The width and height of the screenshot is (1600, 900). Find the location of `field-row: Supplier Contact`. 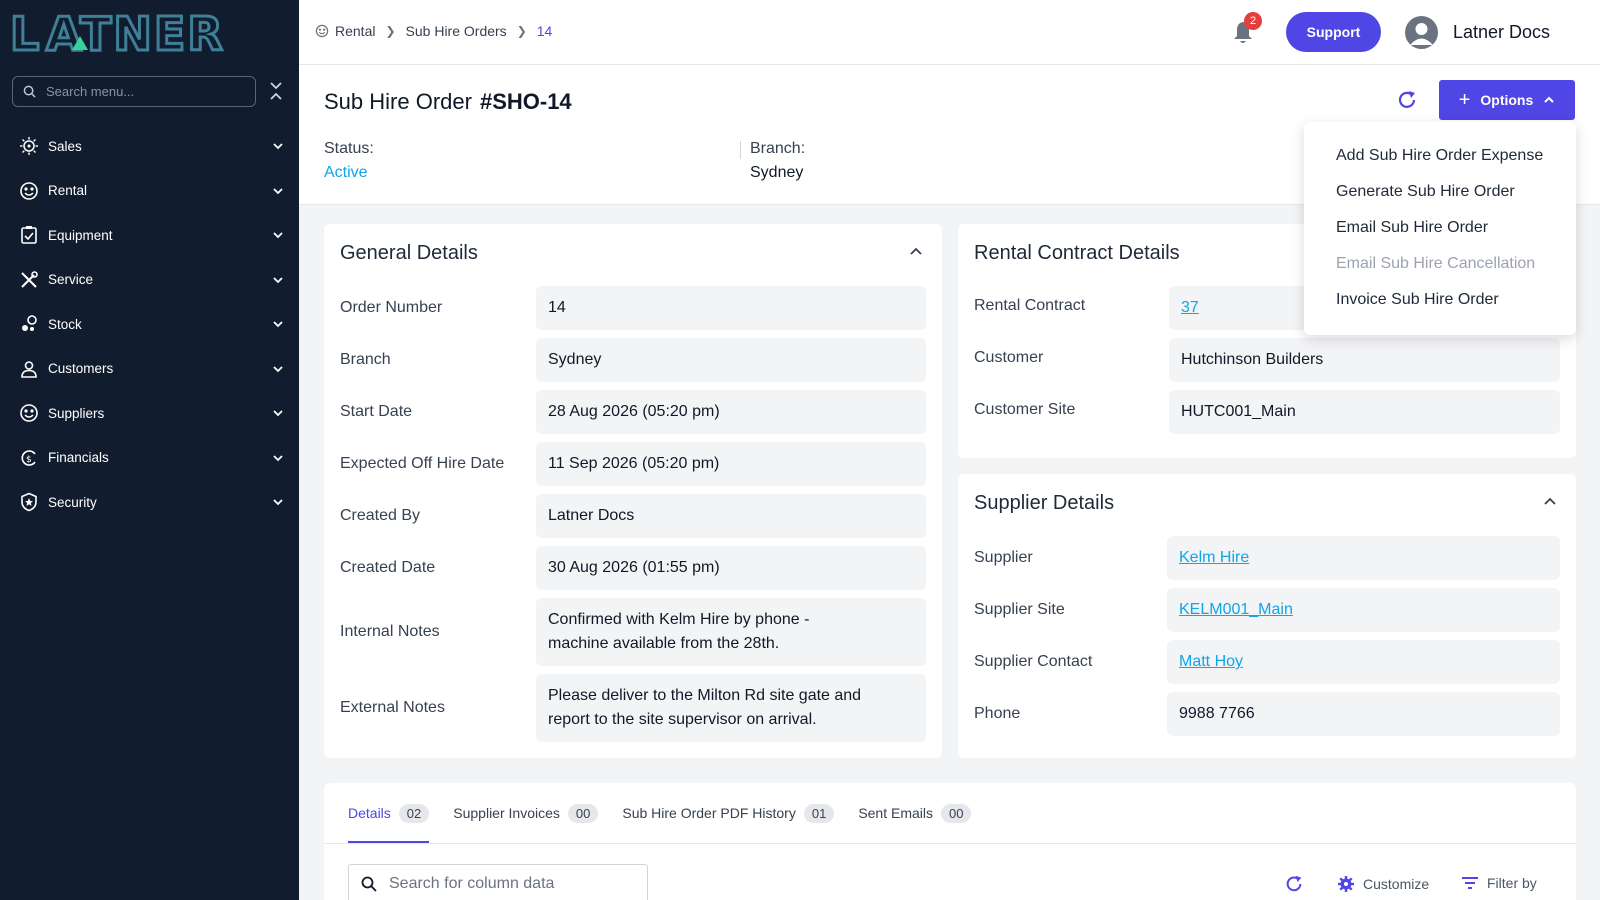

field-row: Supplier Contact is located at coordinates (1033, 662).